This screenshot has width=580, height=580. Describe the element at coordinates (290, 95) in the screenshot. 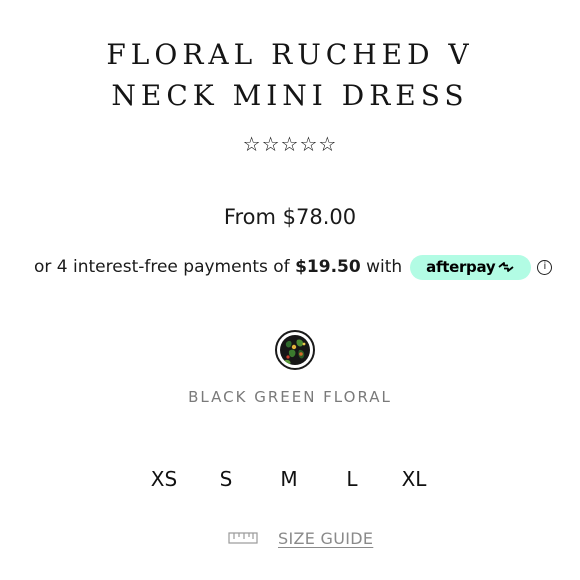

I see `product-title-line-2: NECK MINI DRESS` at that location.